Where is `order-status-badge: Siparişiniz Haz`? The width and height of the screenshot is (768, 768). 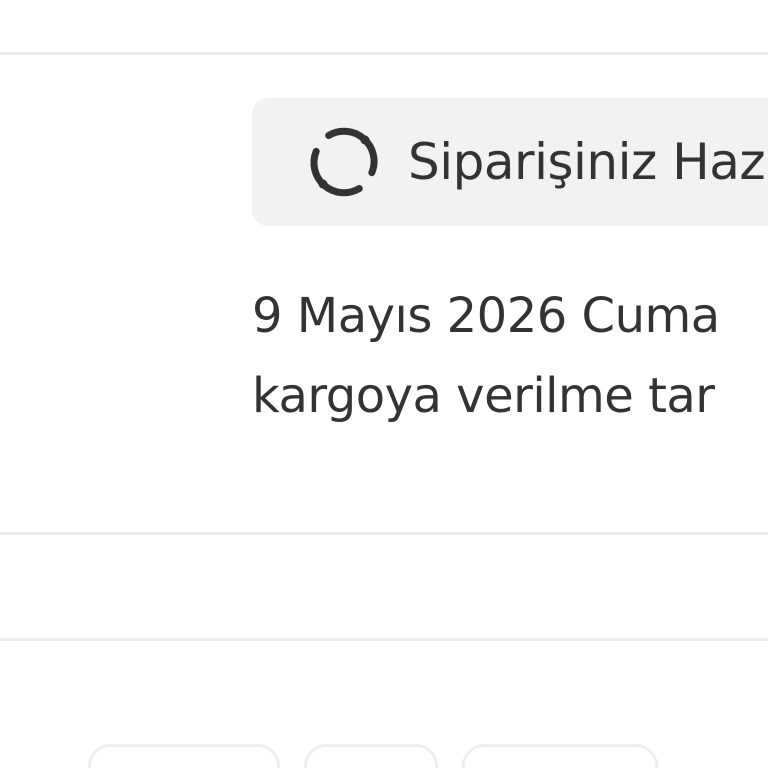 order-status-badge: Siparişiniz Haz is located at coordinates (510, 162).